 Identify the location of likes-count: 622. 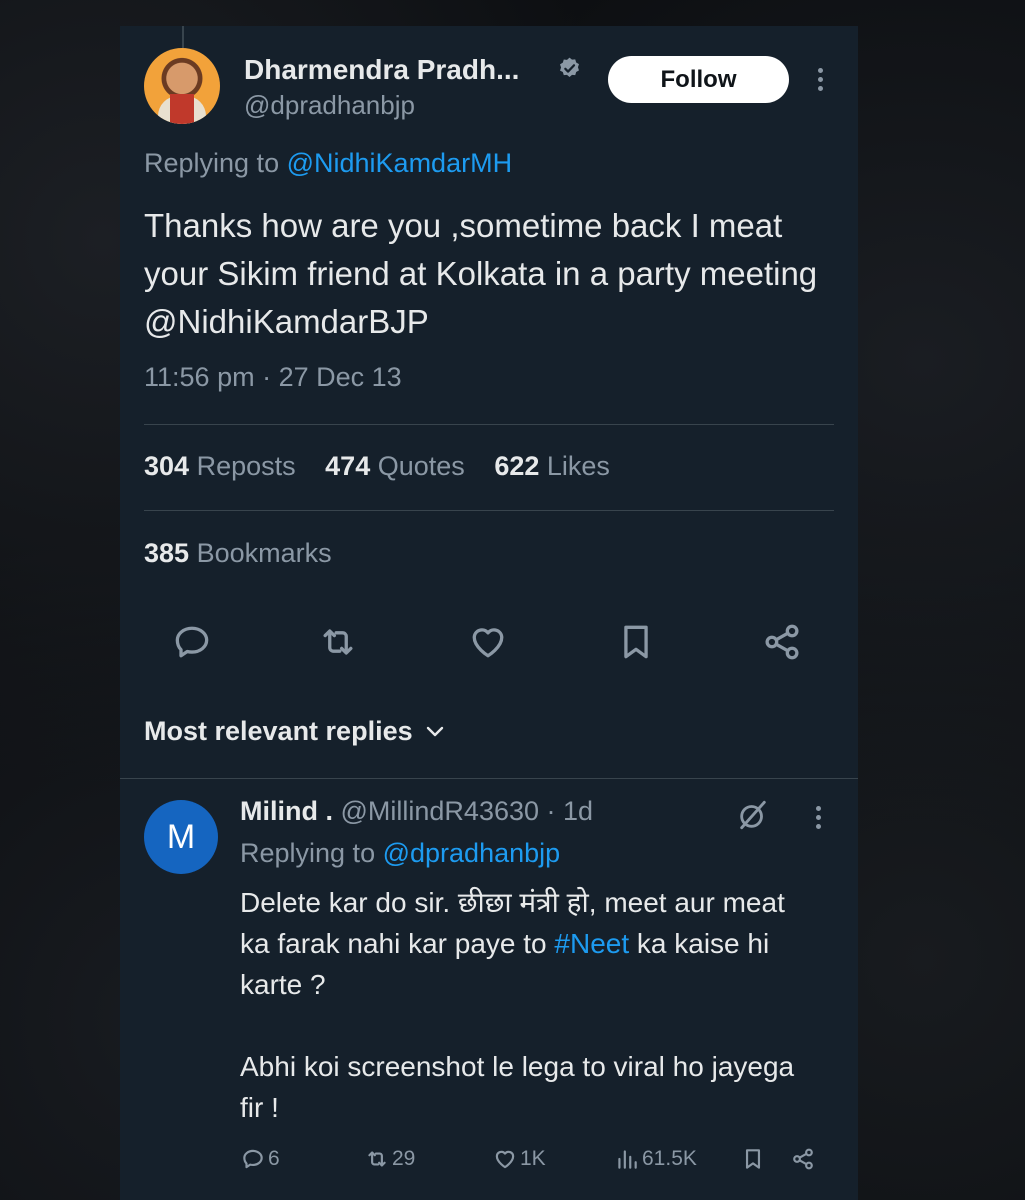
(517, 466).